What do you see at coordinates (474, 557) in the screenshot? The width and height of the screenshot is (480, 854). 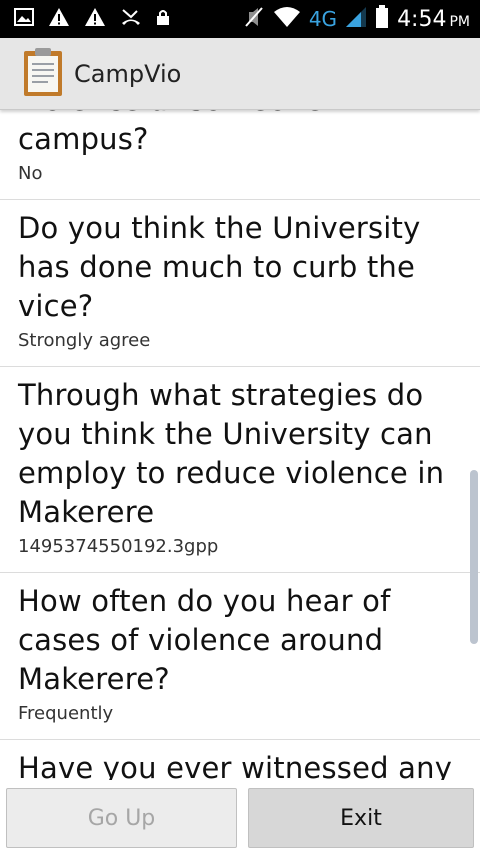 I see `scrollbar` at bounding box center [474, 557].